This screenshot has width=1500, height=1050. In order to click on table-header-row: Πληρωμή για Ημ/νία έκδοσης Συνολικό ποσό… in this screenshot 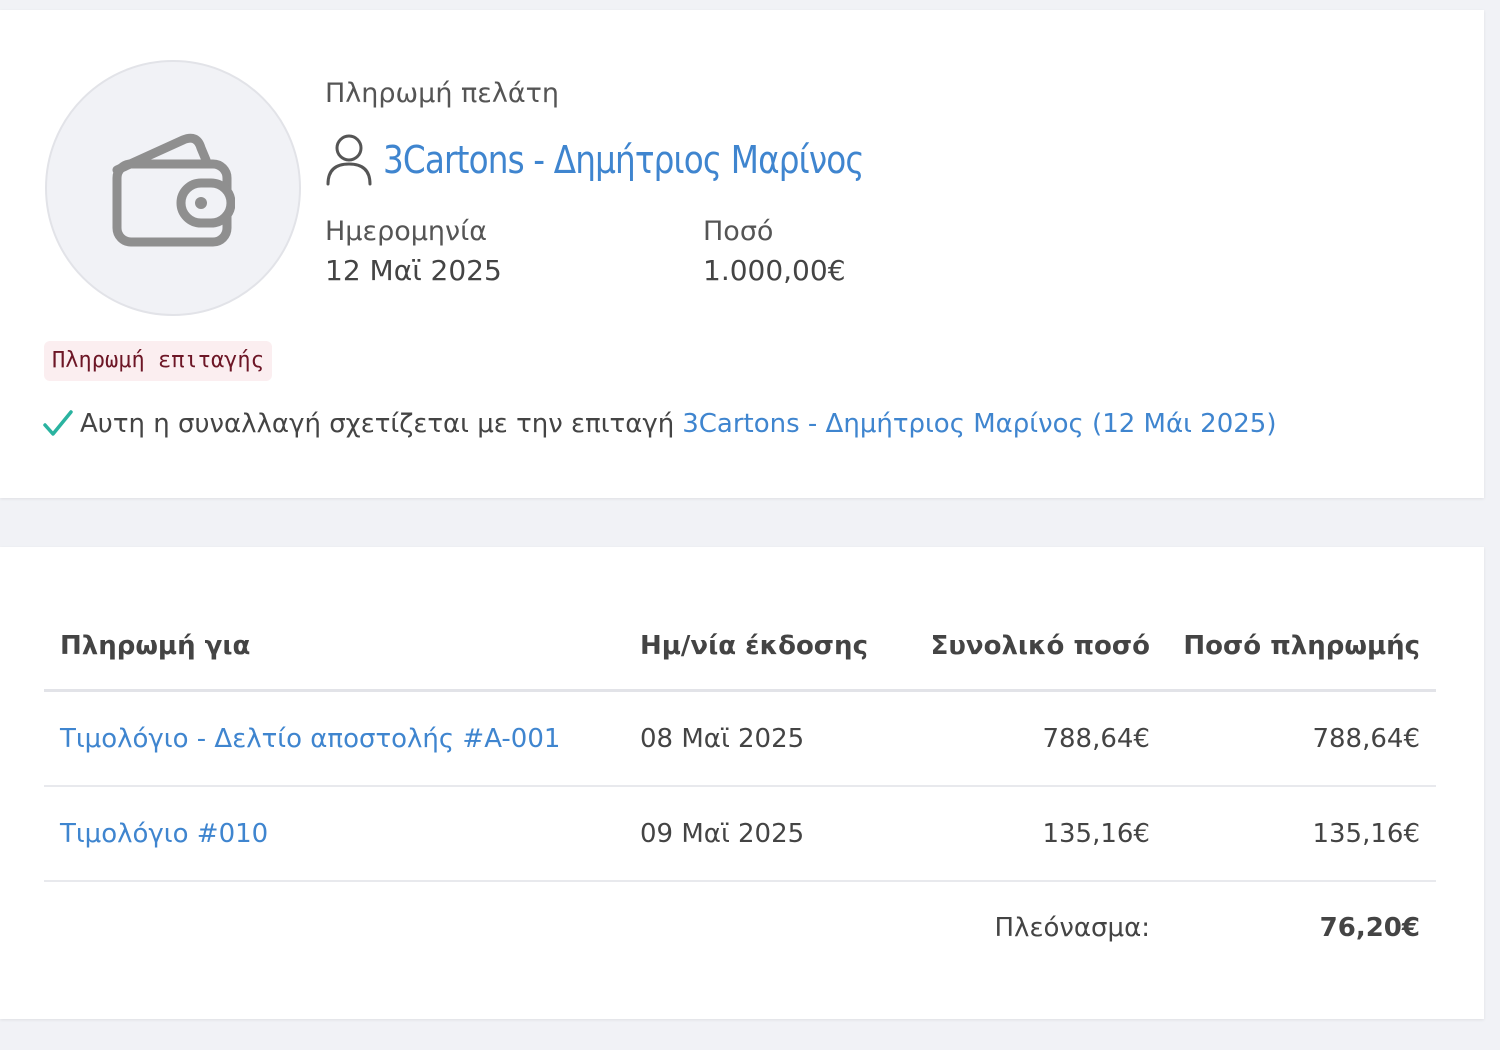, I will do `click(740, 647)`.